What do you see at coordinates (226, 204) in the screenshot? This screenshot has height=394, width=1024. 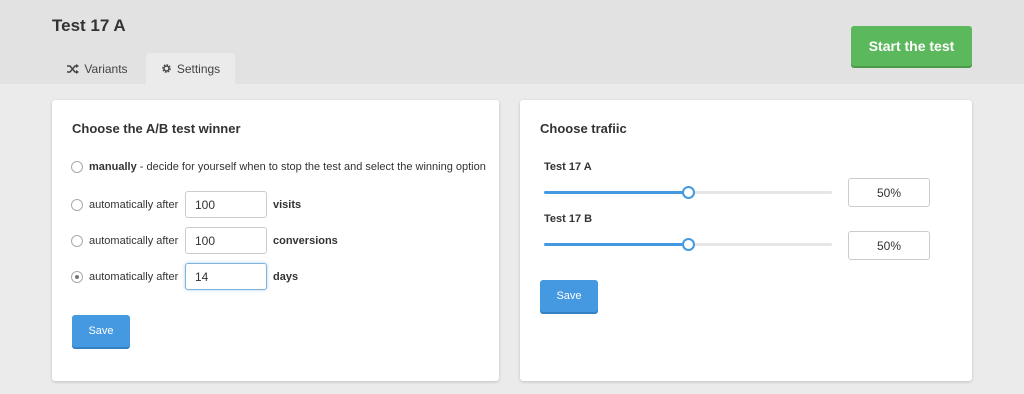 I see `visits-input` at bounding box center [226, 204].